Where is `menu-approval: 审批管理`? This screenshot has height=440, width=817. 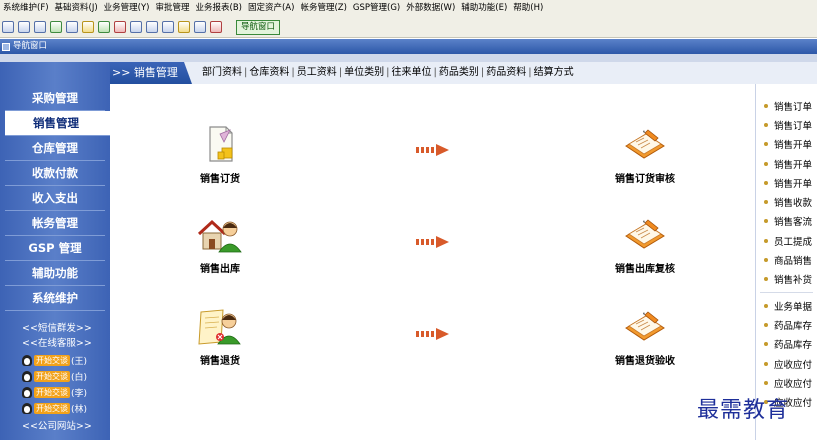
menu-approval: 审批管理 is located at coordinates (173, 8).